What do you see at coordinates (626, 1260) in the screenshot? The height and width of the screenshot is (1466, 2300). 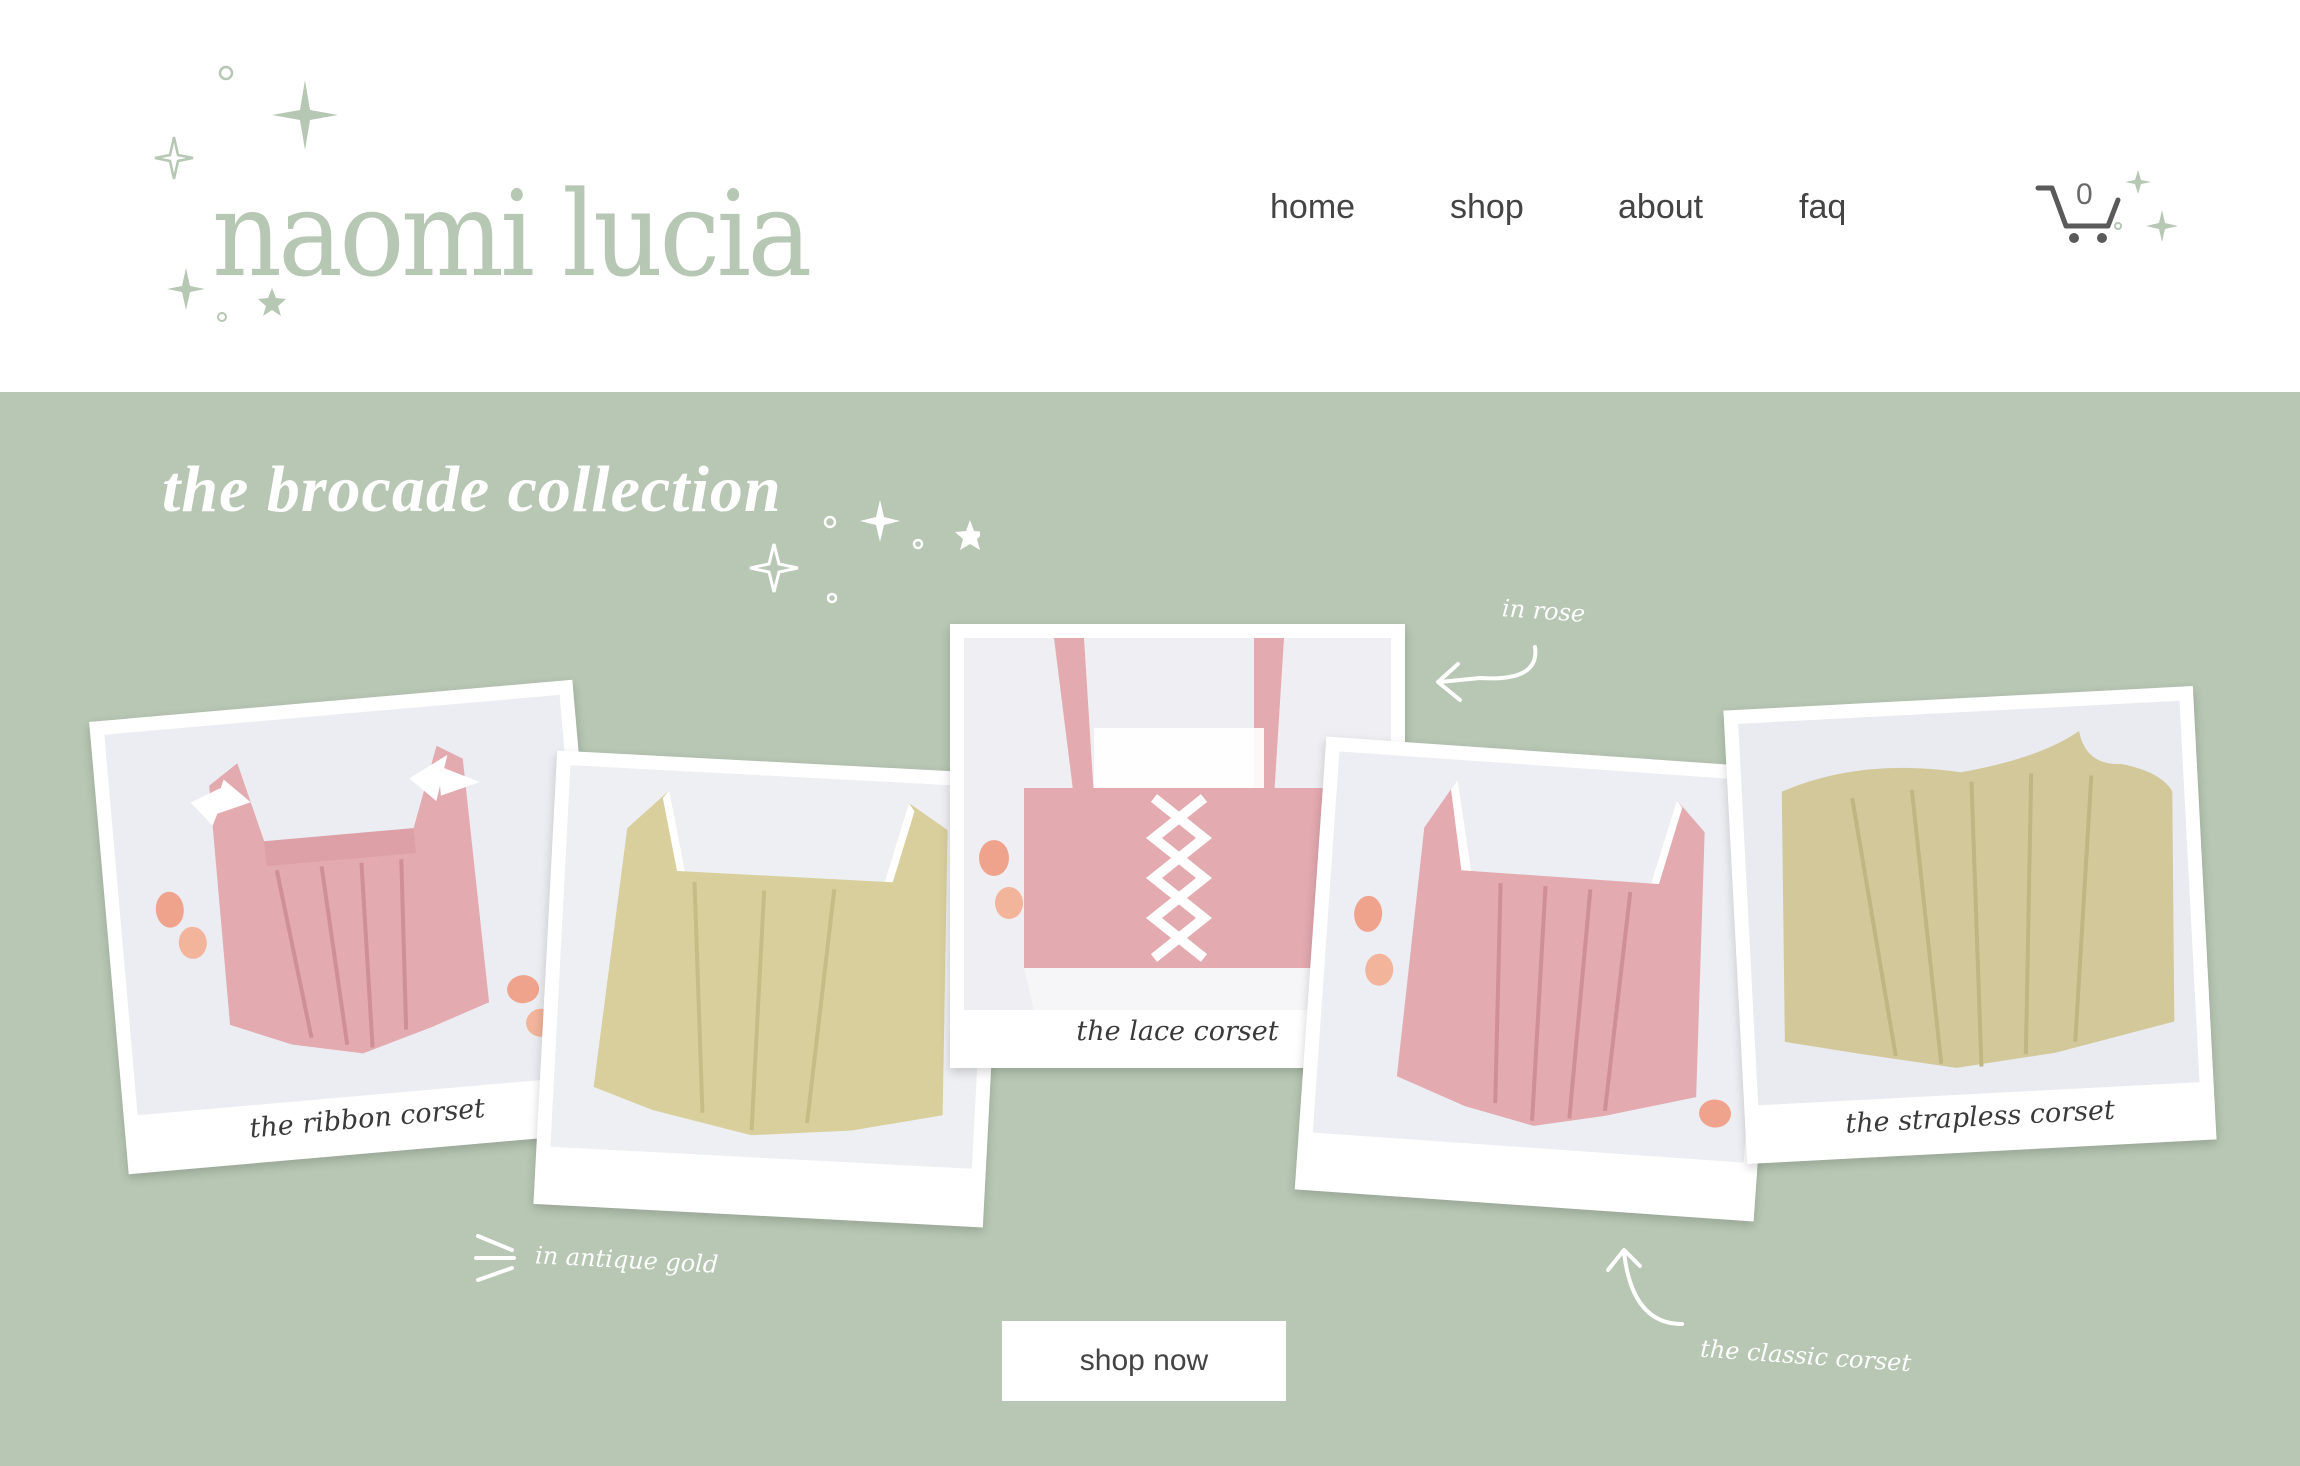 I see `annotation-in-antique-gold: in antique gold` at bounding box center [626, 1260].